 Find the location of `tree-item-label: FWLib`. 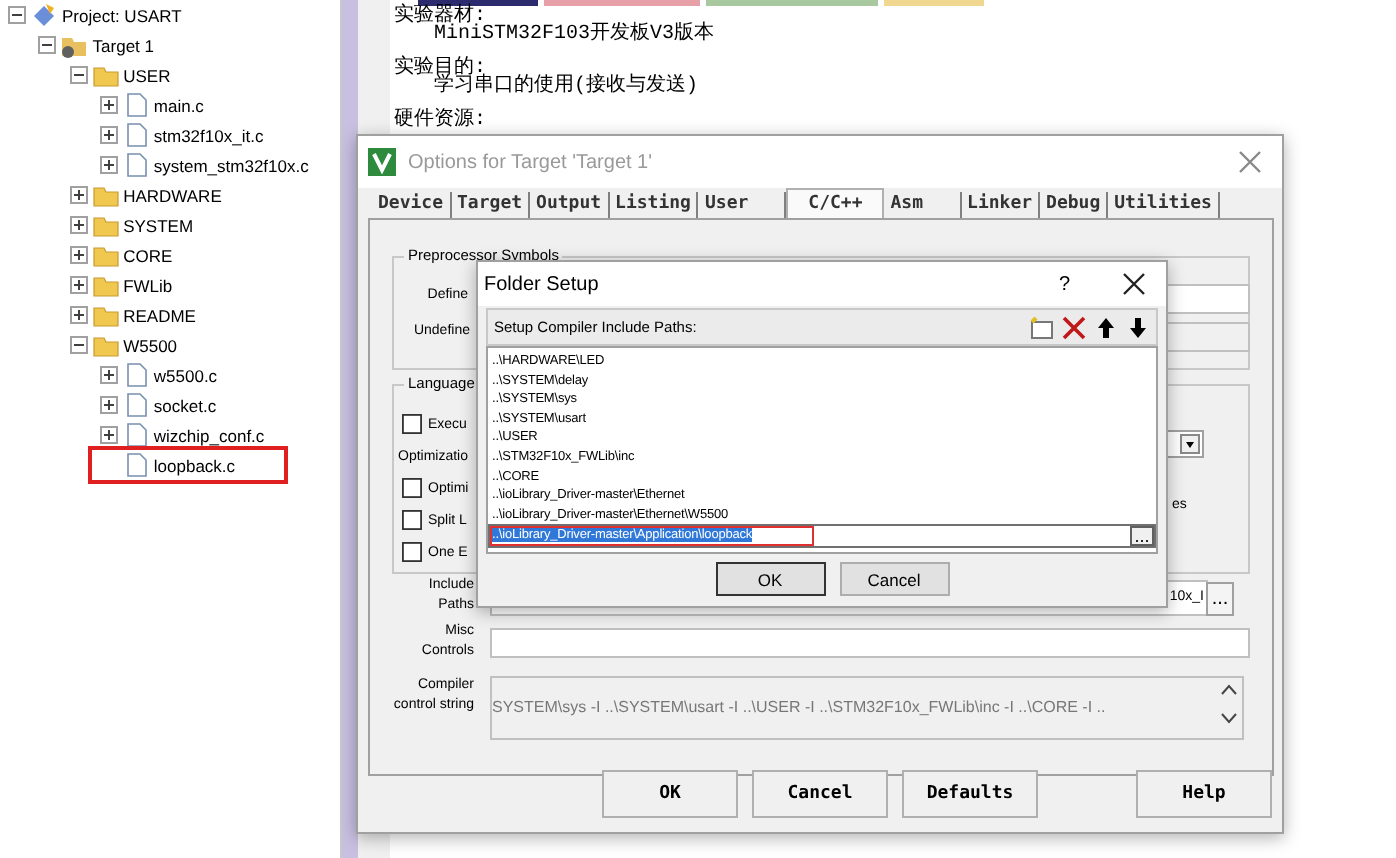

tree-item-label: FWLib is located at coordinates (148, 285).